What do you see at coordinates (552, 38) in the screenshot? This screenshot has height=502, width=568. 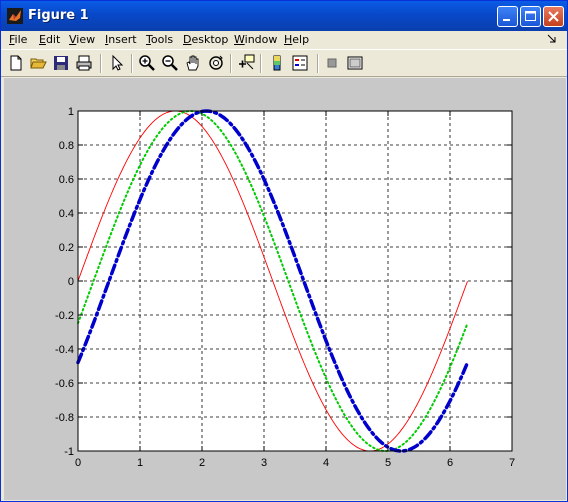 I see `menu-overflow-arrow-icon` at bounding box center [552, 38].